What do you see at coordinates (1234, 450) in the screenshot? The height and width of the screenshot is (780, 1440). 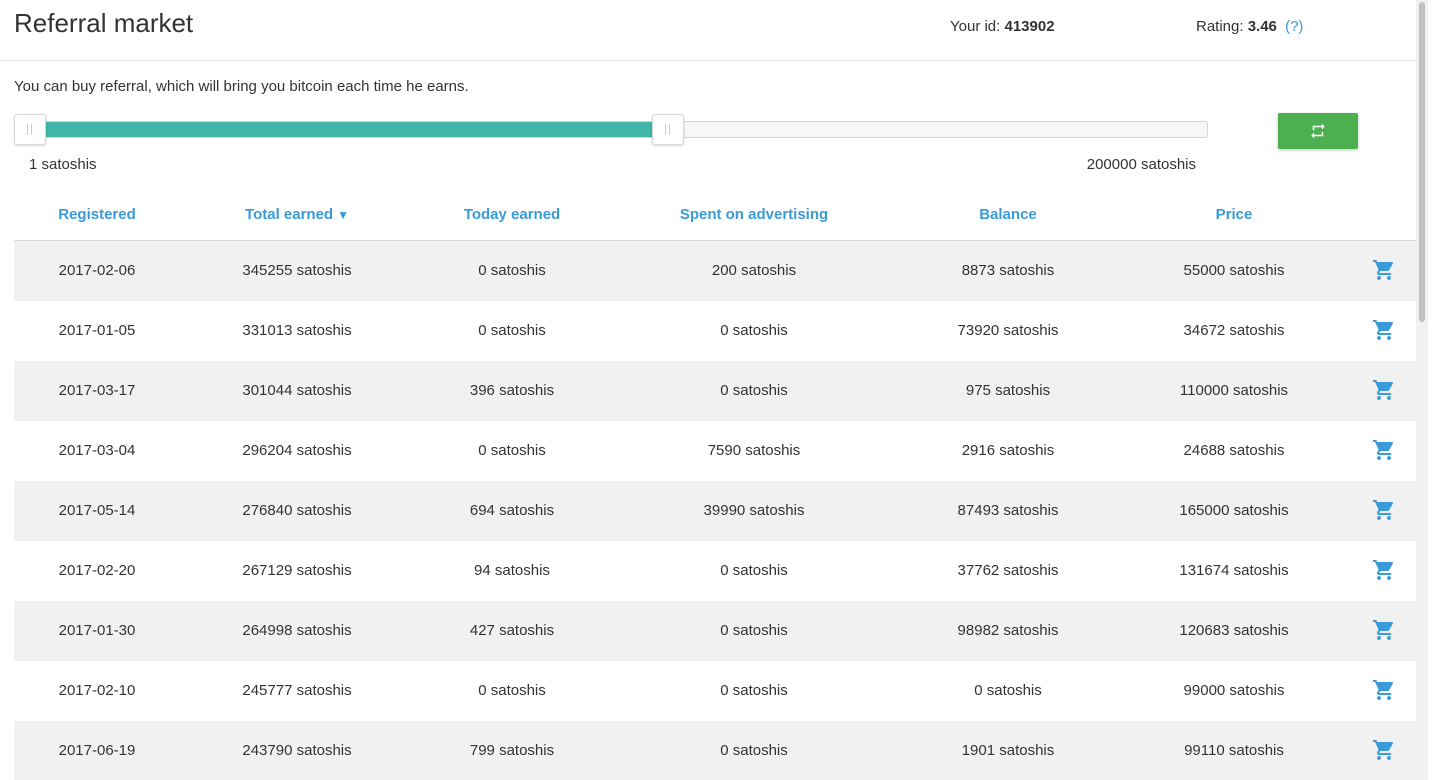 I see `cell-price: 24688 satoshis` at bounding box center [1234, 450].